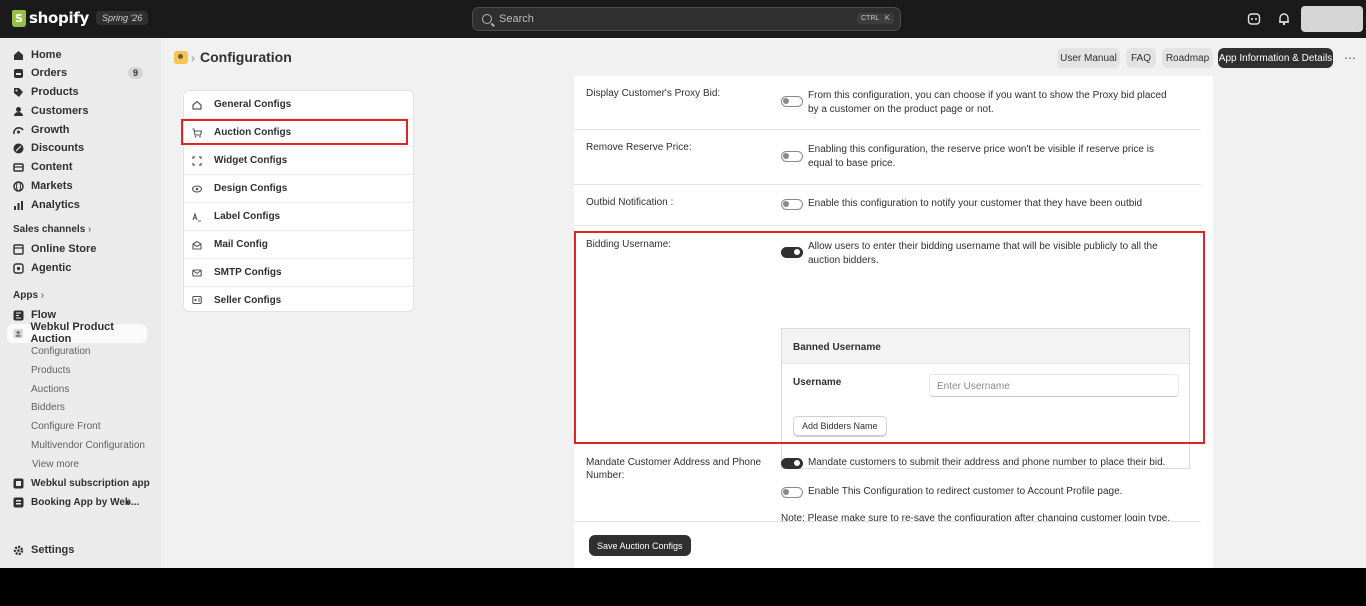 The image size is (1366, 606). Describe the element at coordinates (792, 101) in the screenshot. I see `proxy-bid-toggle` at that location.